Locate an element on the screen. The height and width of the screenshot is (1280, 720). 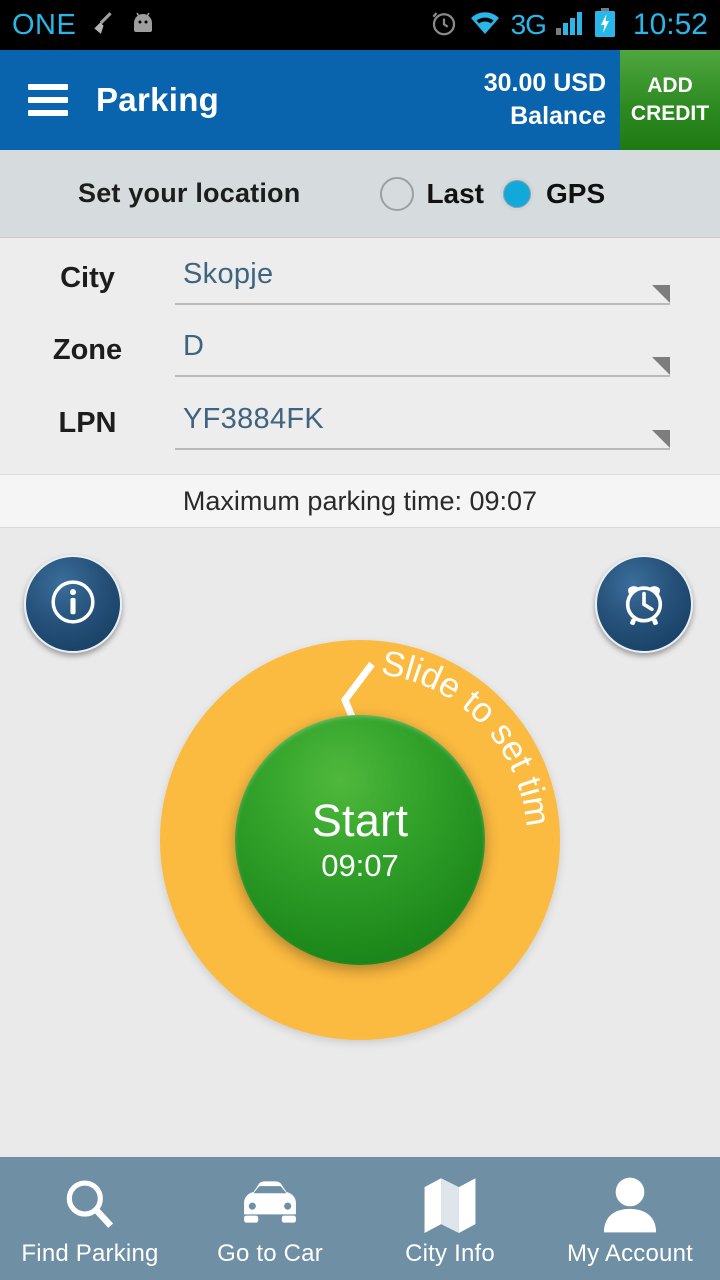
battery-charging-icon is located at coordinates (605, 25).